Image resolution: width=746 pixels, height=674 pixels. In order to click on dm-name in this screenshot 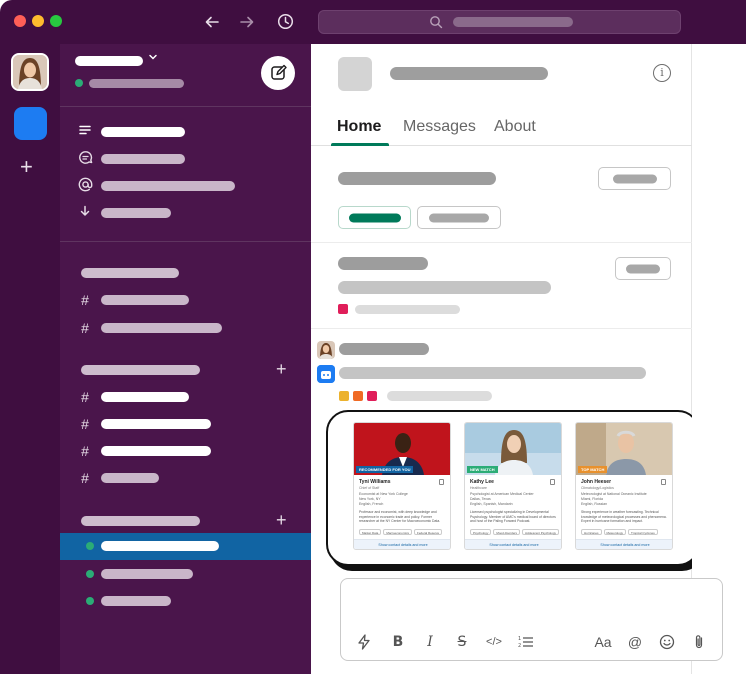, I will do `click(160, 546)`.